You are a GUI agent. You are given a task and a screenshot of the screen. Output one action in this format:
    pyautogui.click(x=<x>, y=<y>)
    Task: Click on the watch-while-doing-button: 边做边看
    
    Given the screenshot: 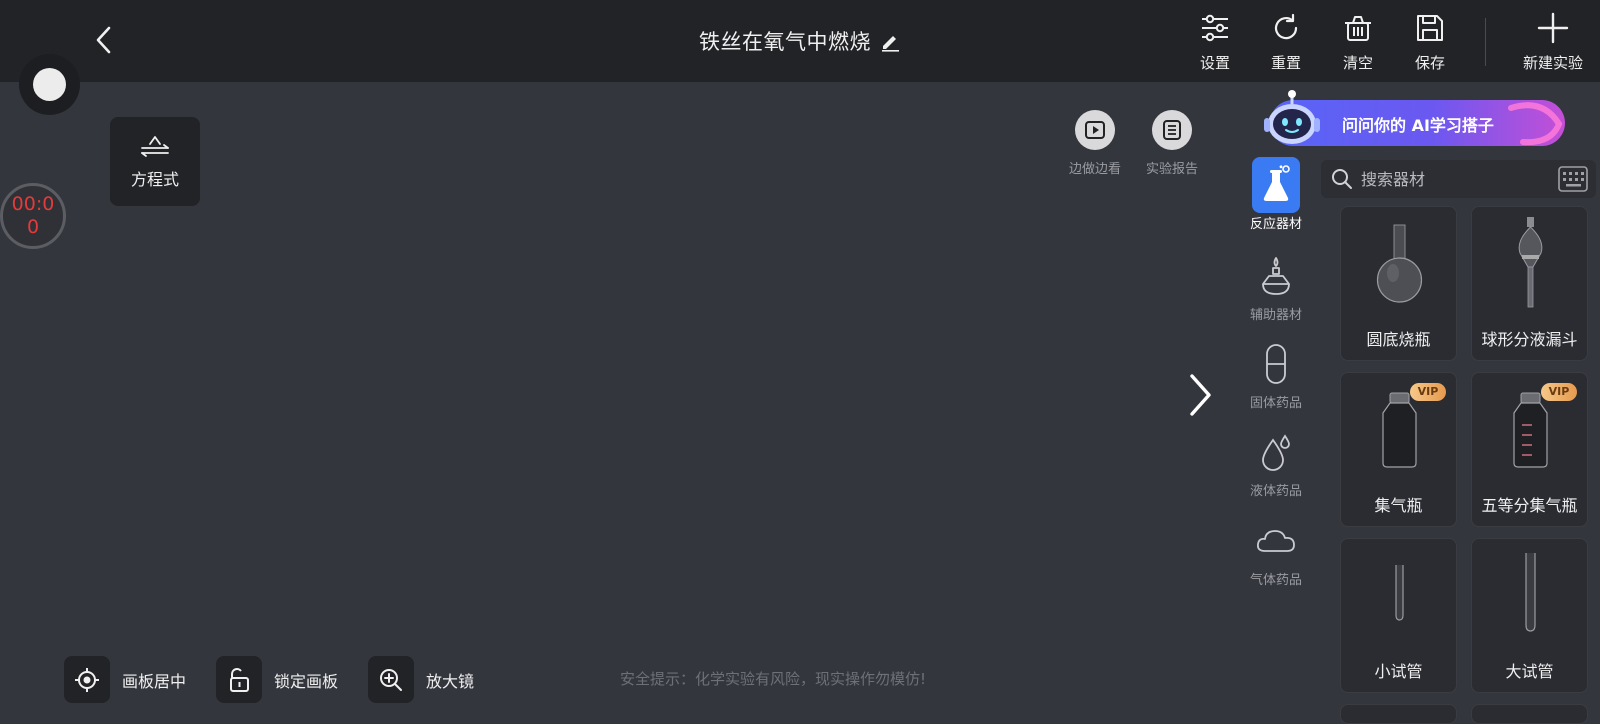 What is the action you would take?
    pyautogui.click(x=1095, y=145)
    